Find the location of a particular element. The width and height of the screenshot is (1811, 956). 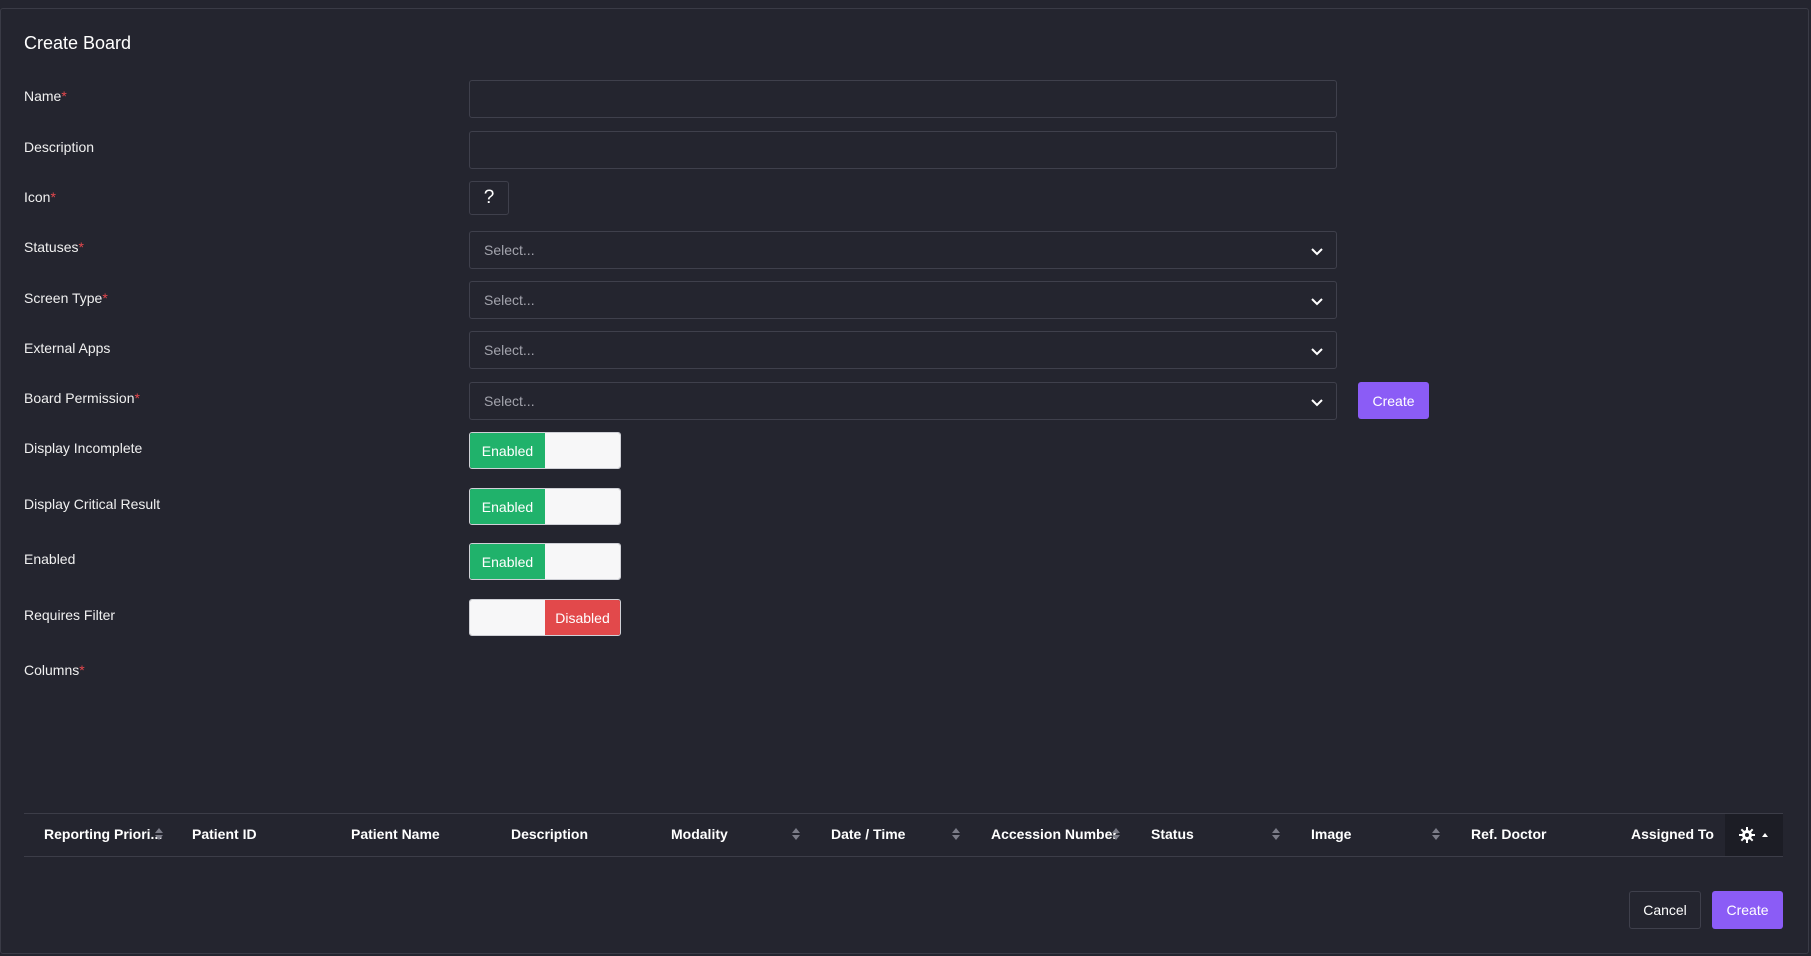

column-header: Image is located at coordinates (1331, 834).